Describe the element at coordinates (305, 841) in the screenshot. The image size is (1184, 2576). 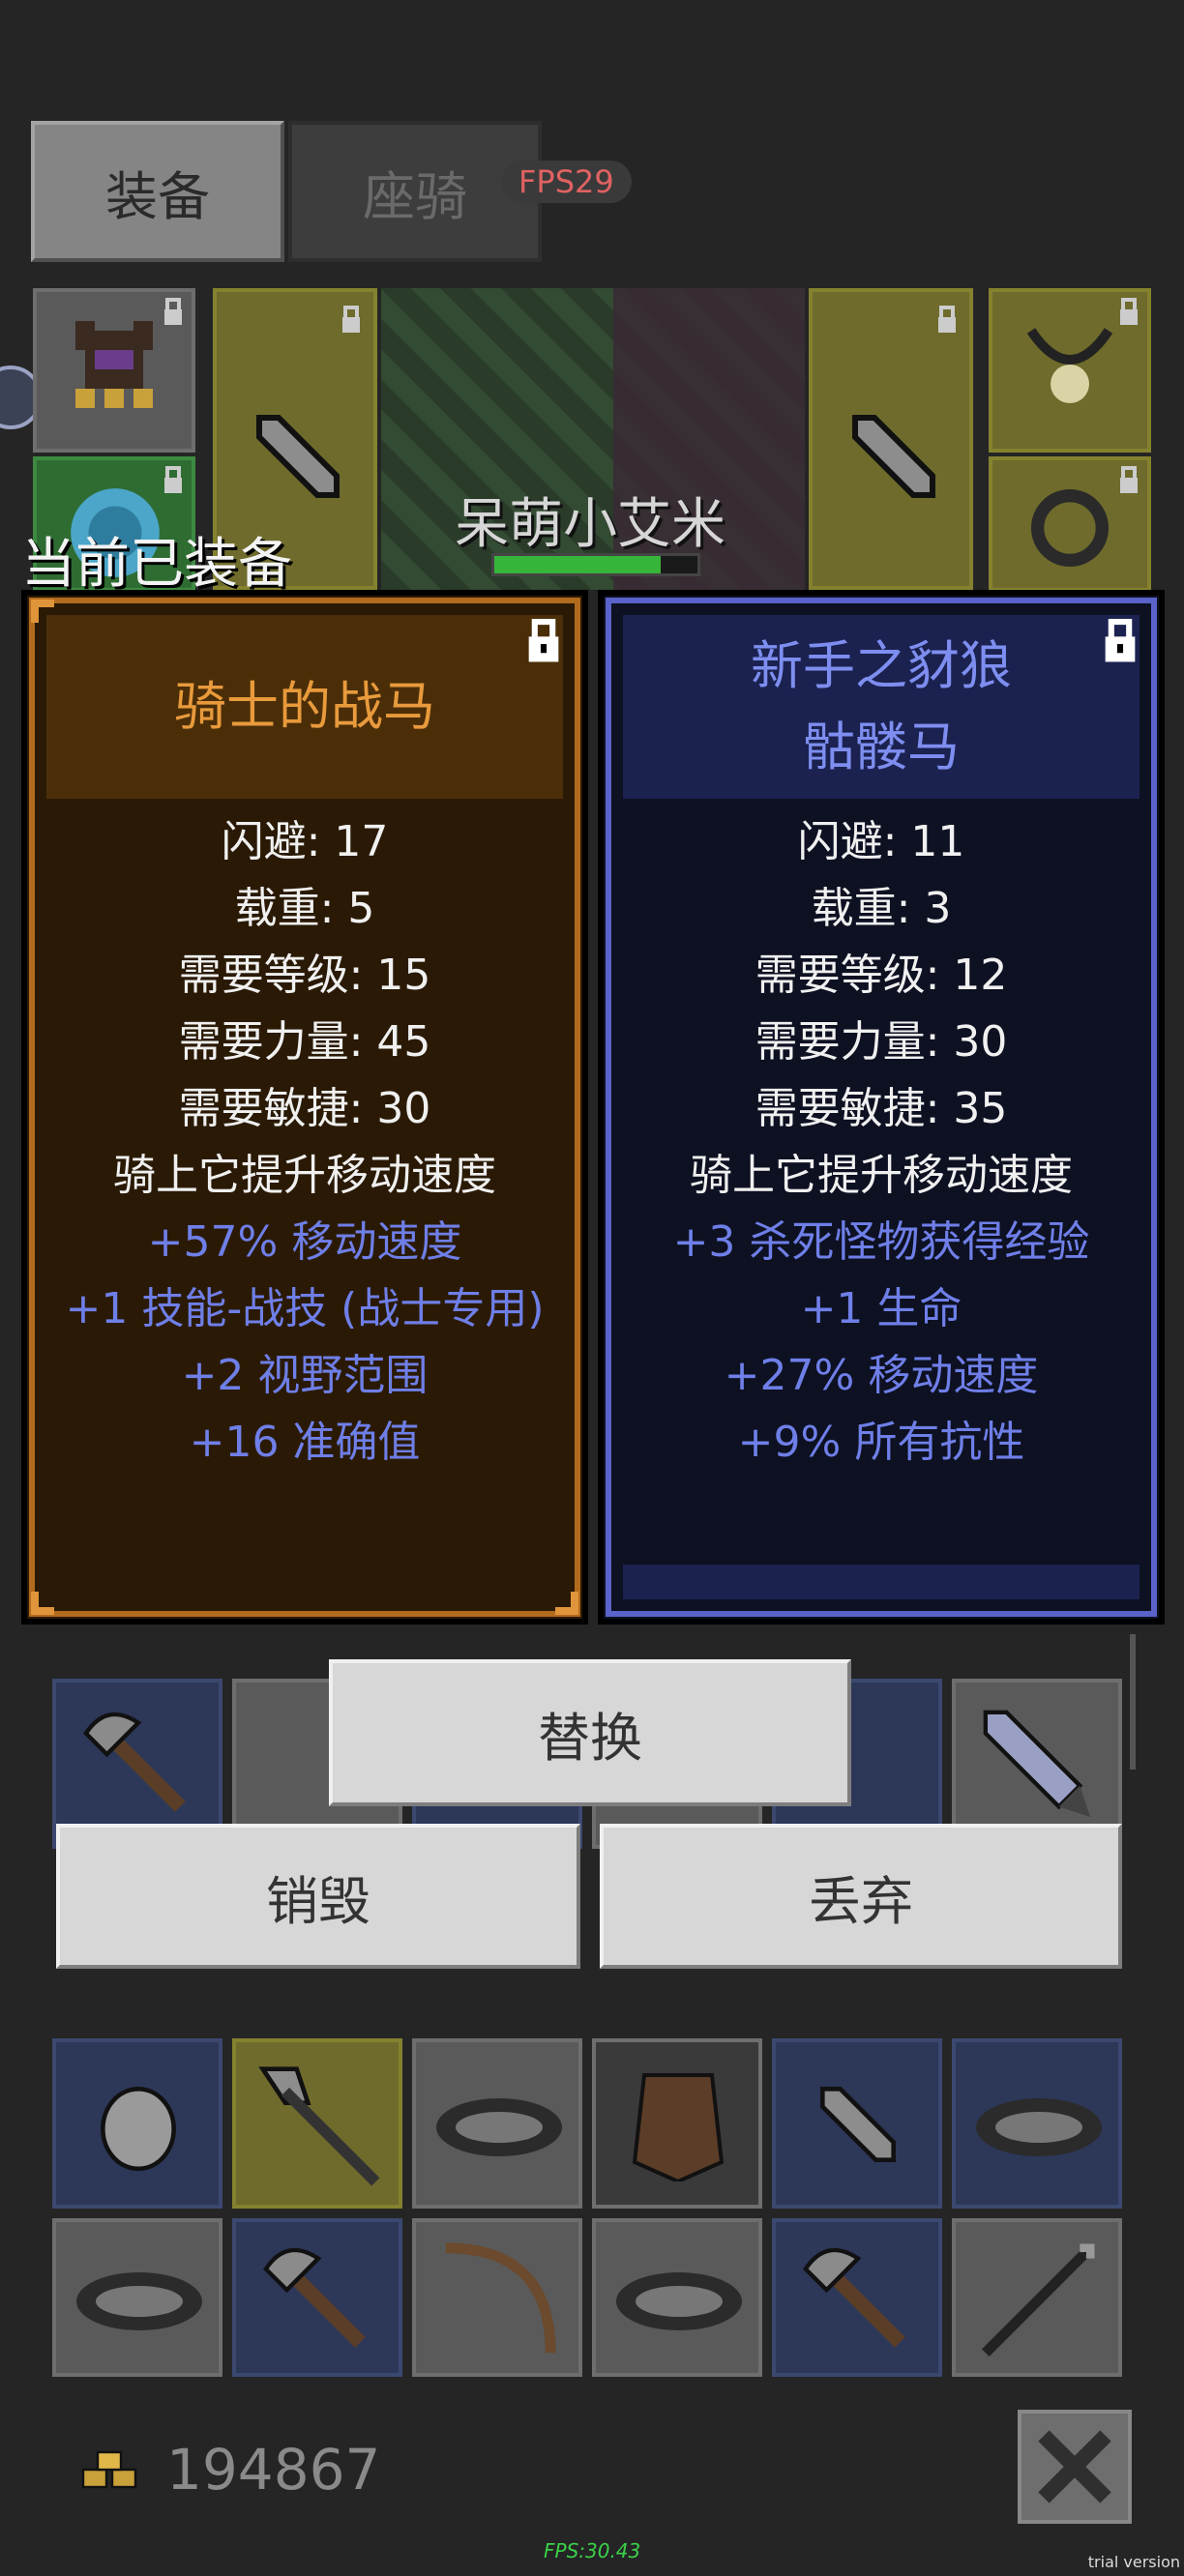
I see `stat-line: 闪避: 17` at that location.